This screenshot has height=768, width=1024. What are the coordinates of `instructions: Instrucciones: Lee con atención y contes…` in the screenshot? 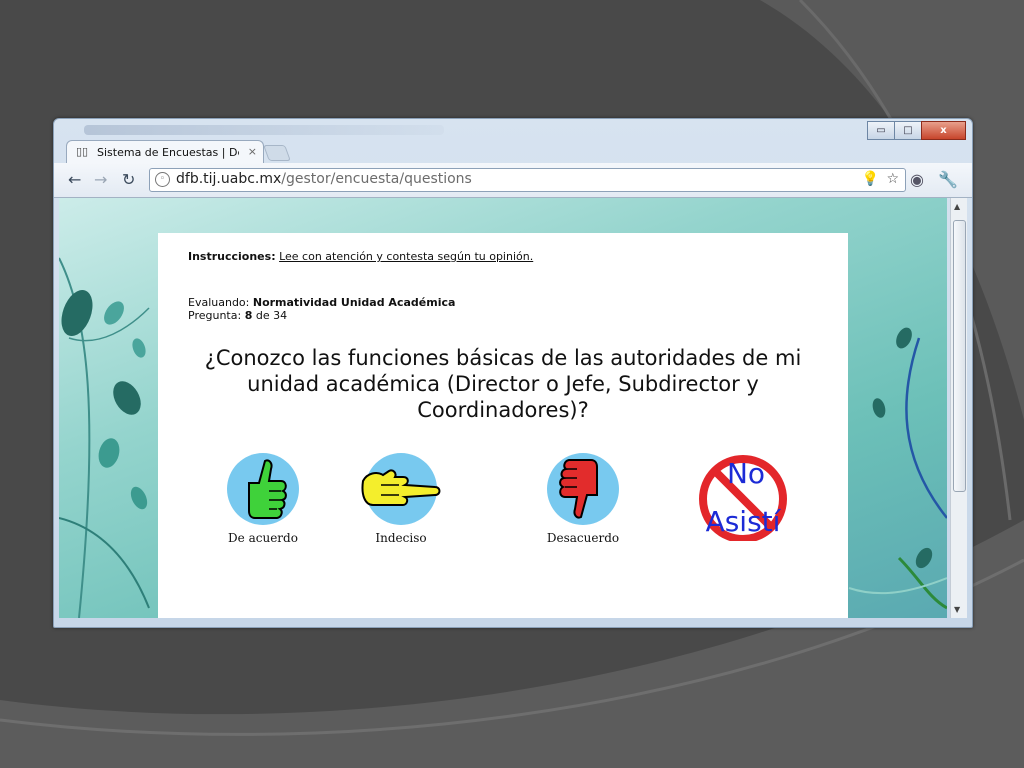 It's located at (361, 256).